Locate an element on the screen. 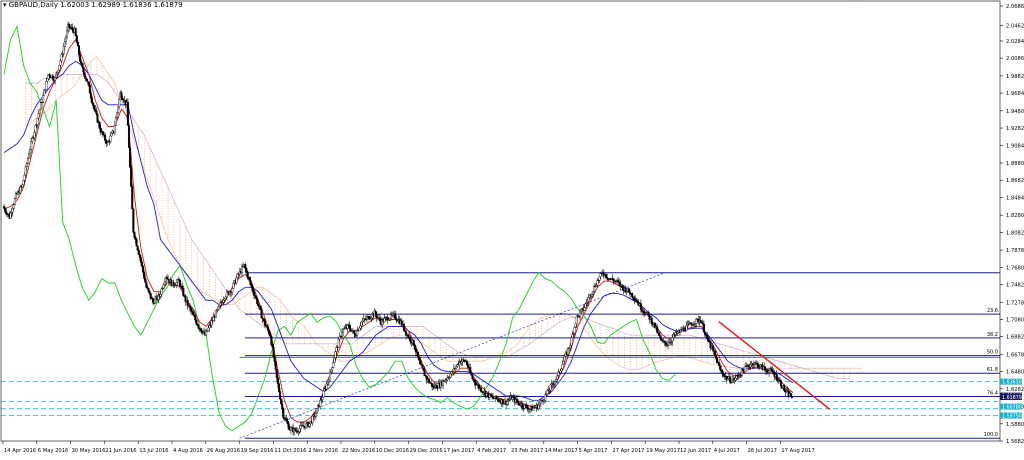 The image size is (1024, 460). fib-level-label: 23.6 is located at coordinates (992, 311).